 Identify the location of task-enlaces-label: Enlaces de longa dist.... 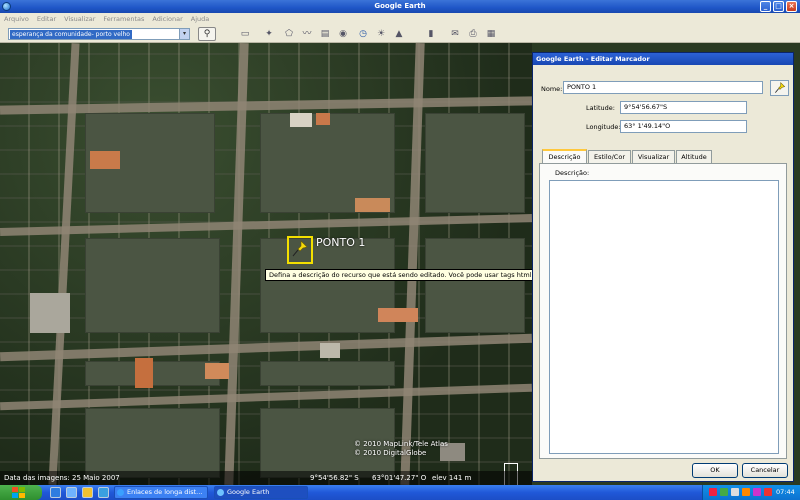
(165, 492).